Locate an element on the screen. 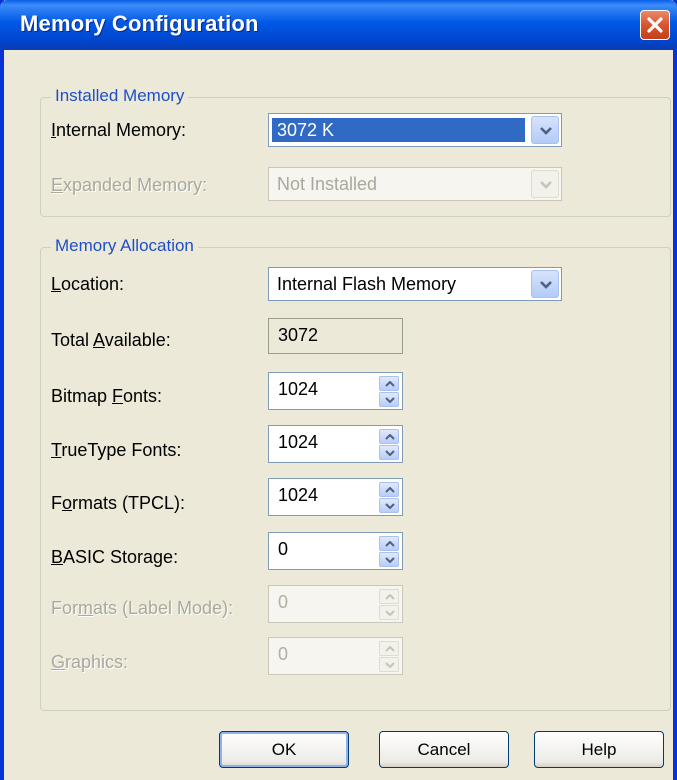  formats-label-mode-label: Formats (Label Mode): is located at coordinates (142, 608).